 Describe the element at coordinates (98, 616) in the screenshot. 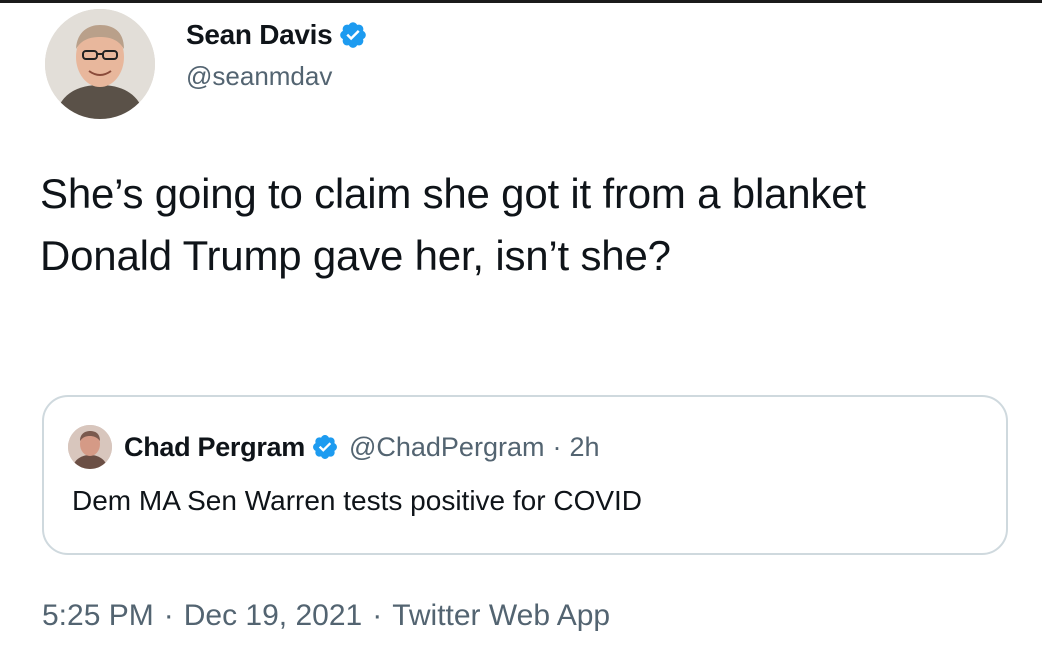

I see `tweet-time: 5:25 PM` at that location.